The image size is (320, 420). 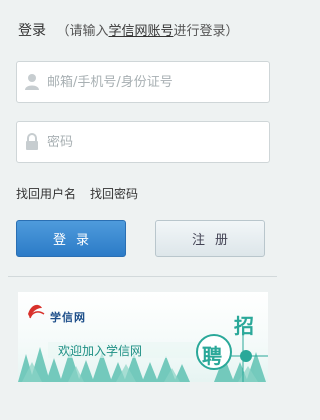 I want to click on banner-logo-text: 学信网, so click(x=68, y=317).